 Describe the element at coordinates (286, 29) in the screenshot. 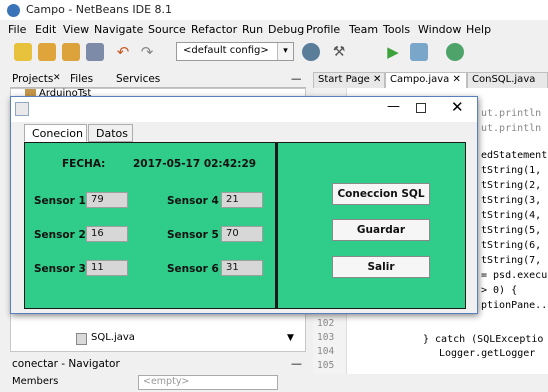

I see `menu-debug: Debug` at that location.